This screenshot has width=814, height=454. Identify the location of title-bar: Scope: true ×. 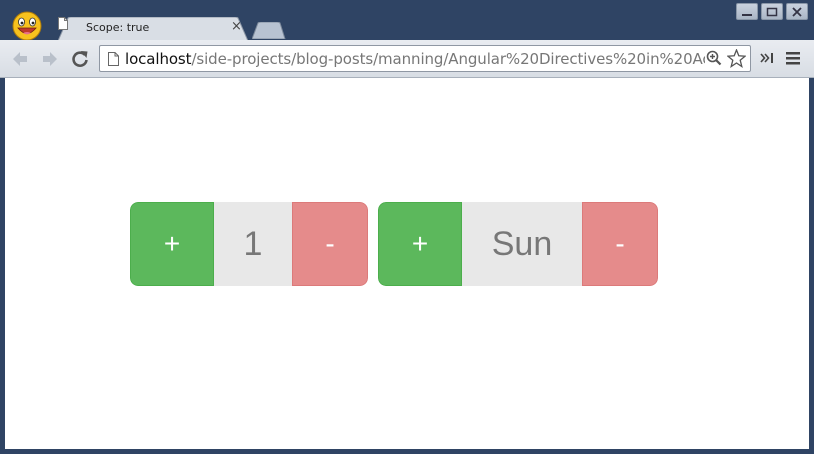
(407, 20).